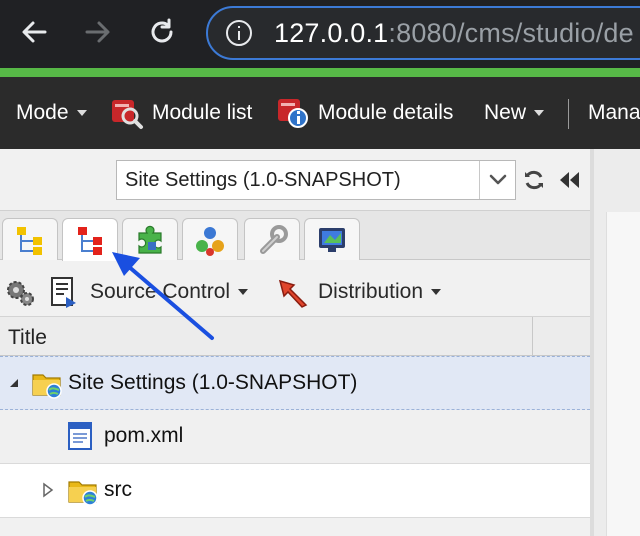  I want to click on site-tree-icon, so click(29, 240).